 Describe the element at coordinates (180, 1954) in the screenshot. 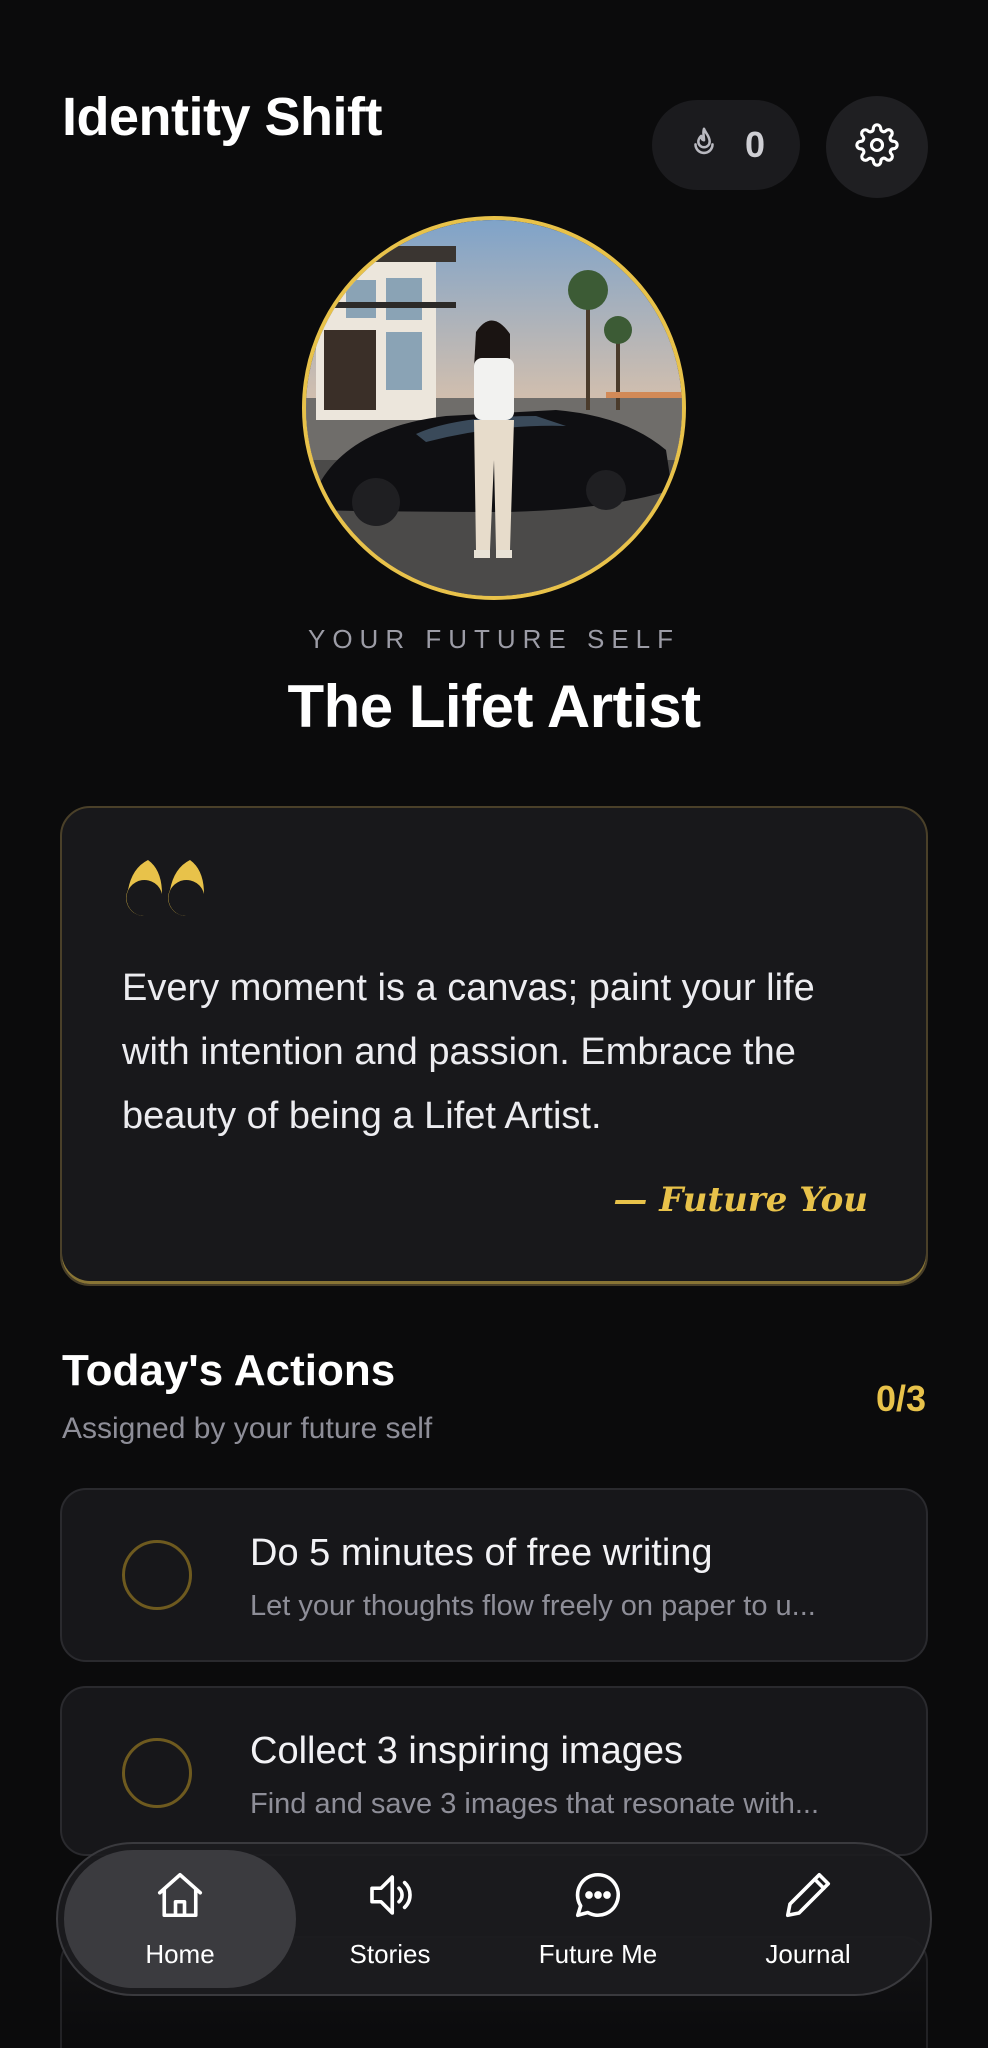

I see `nav-label: Home` at that location.